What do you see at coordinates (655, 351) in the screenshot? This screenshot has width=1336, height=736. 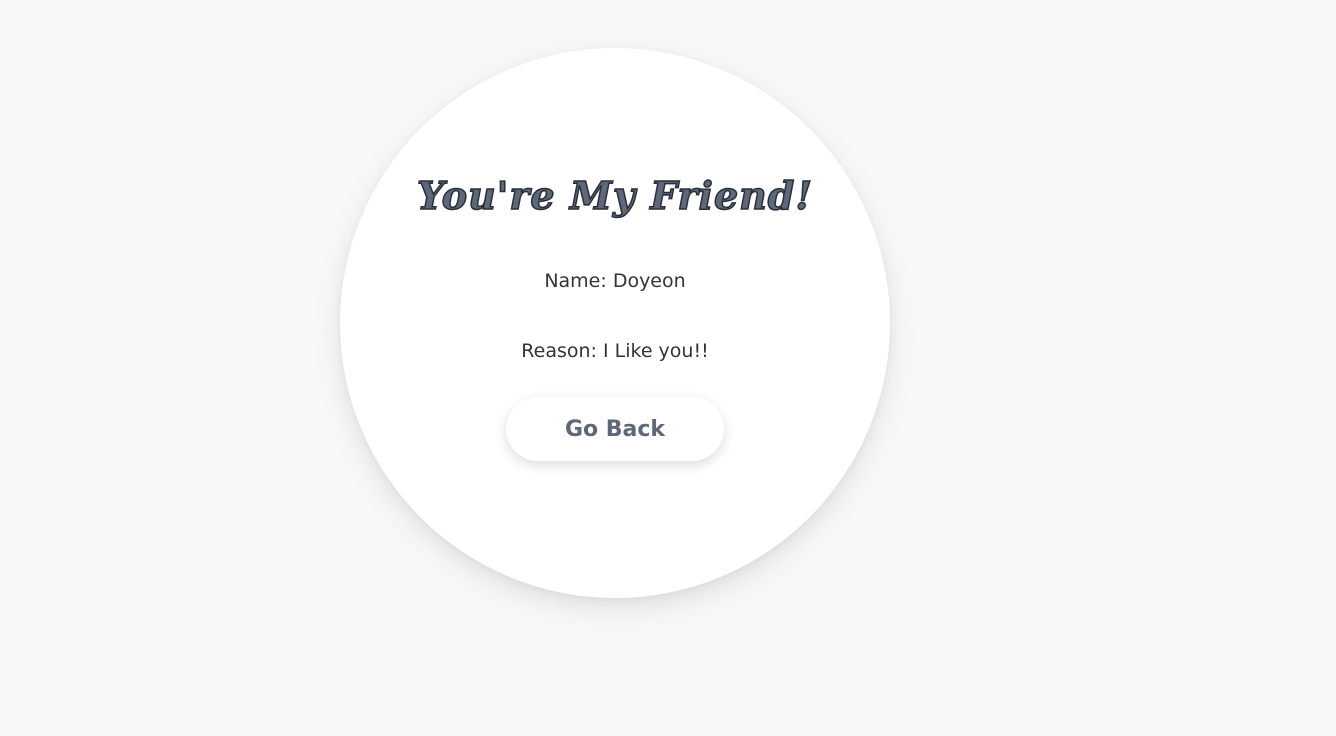 I see `reason-value: I Like you!!` at bounding box center [655, 351].